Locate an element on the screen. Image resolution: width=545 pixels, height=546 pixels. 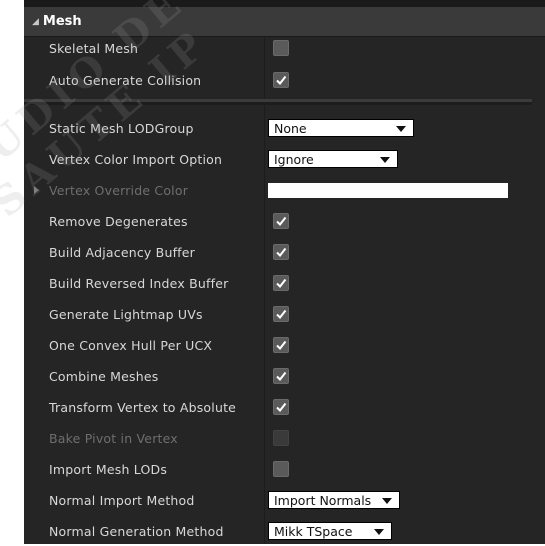
one-convex-hull-per-ucx-checkbox is located at coordinates (281, 345).